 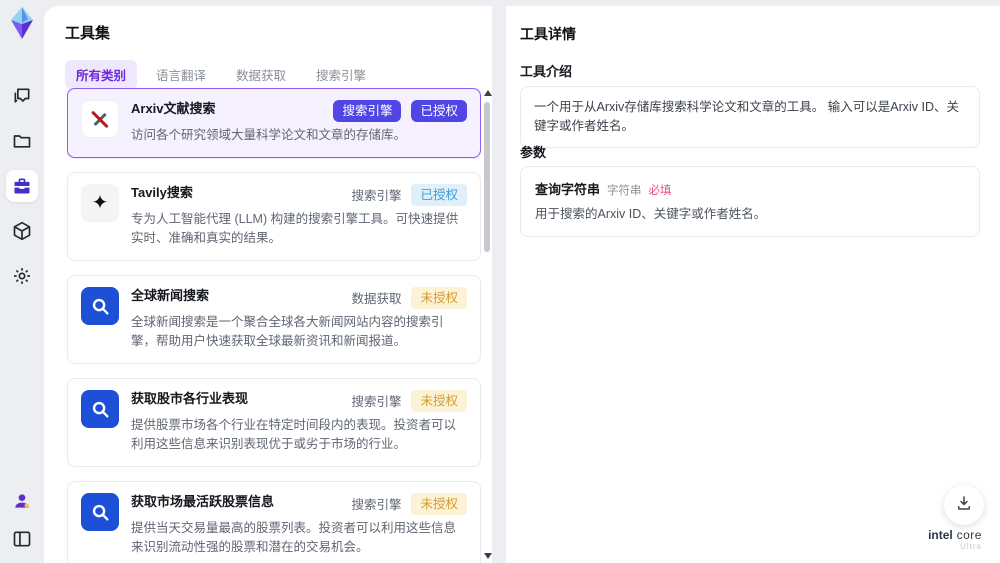 I want to click on sidebar-item-settings, so click(x=22, y=276).